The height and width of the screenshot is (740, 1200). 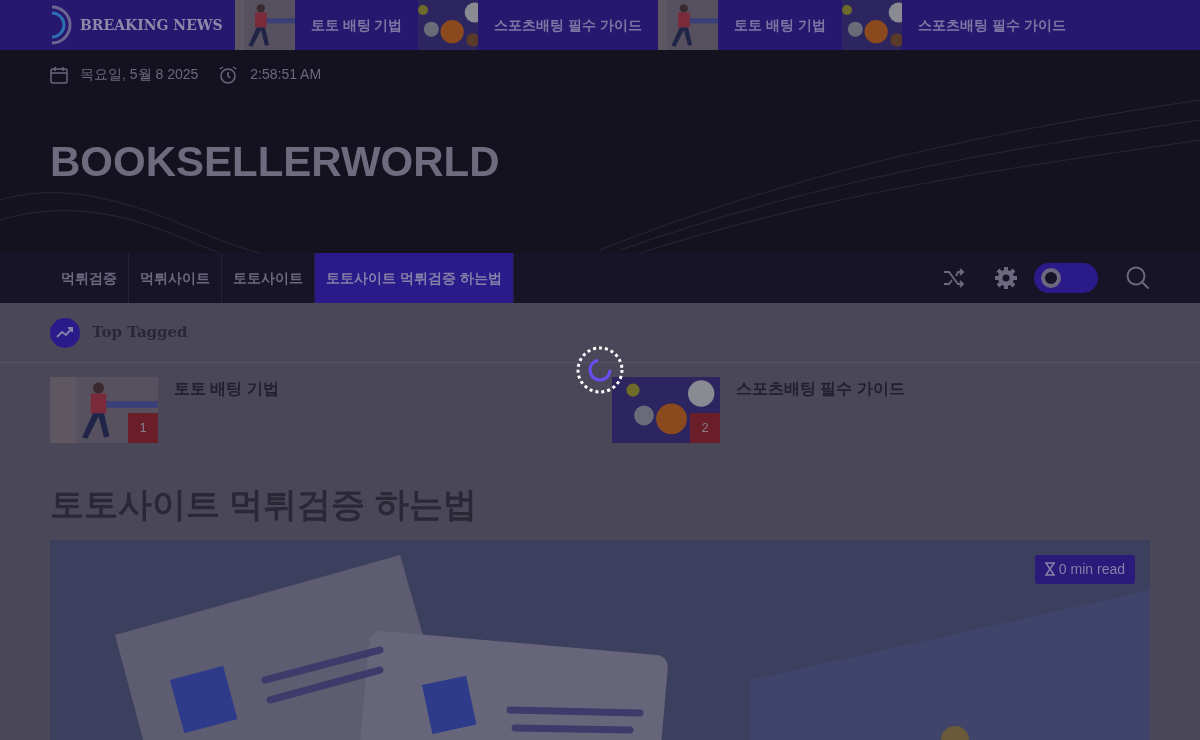 What do you see at coordinates (705, 428) in the screenshot?
I see `rank-badge: 2` at bounding box center [705, 428].